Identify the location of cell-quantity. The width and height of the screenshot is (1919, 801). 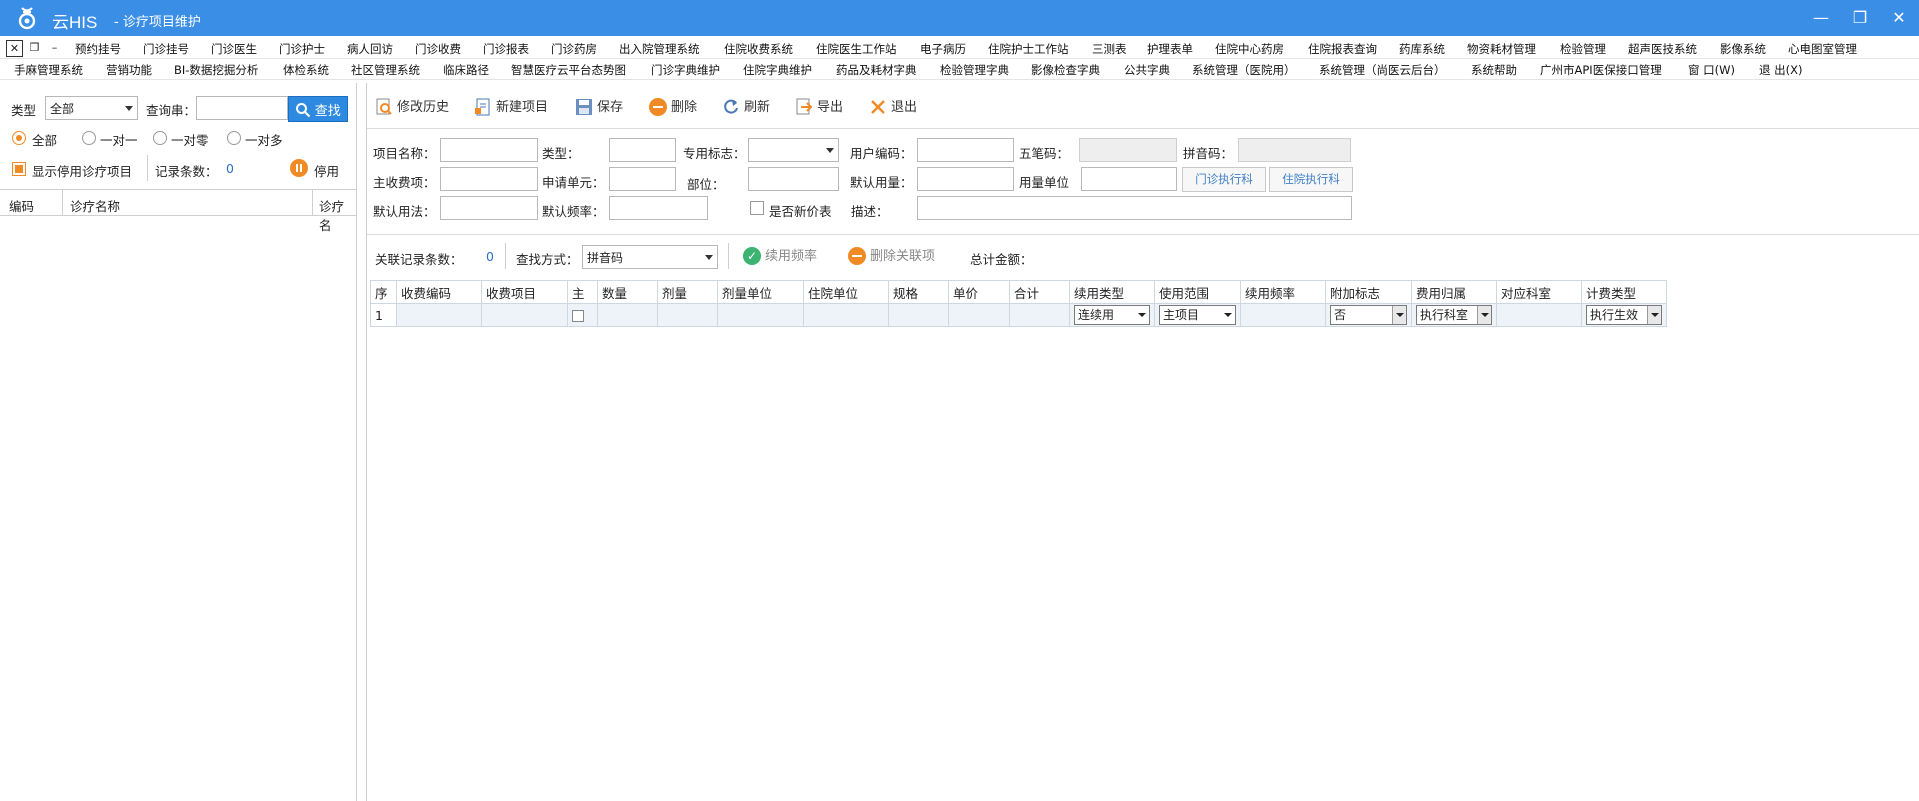
(627, 315).